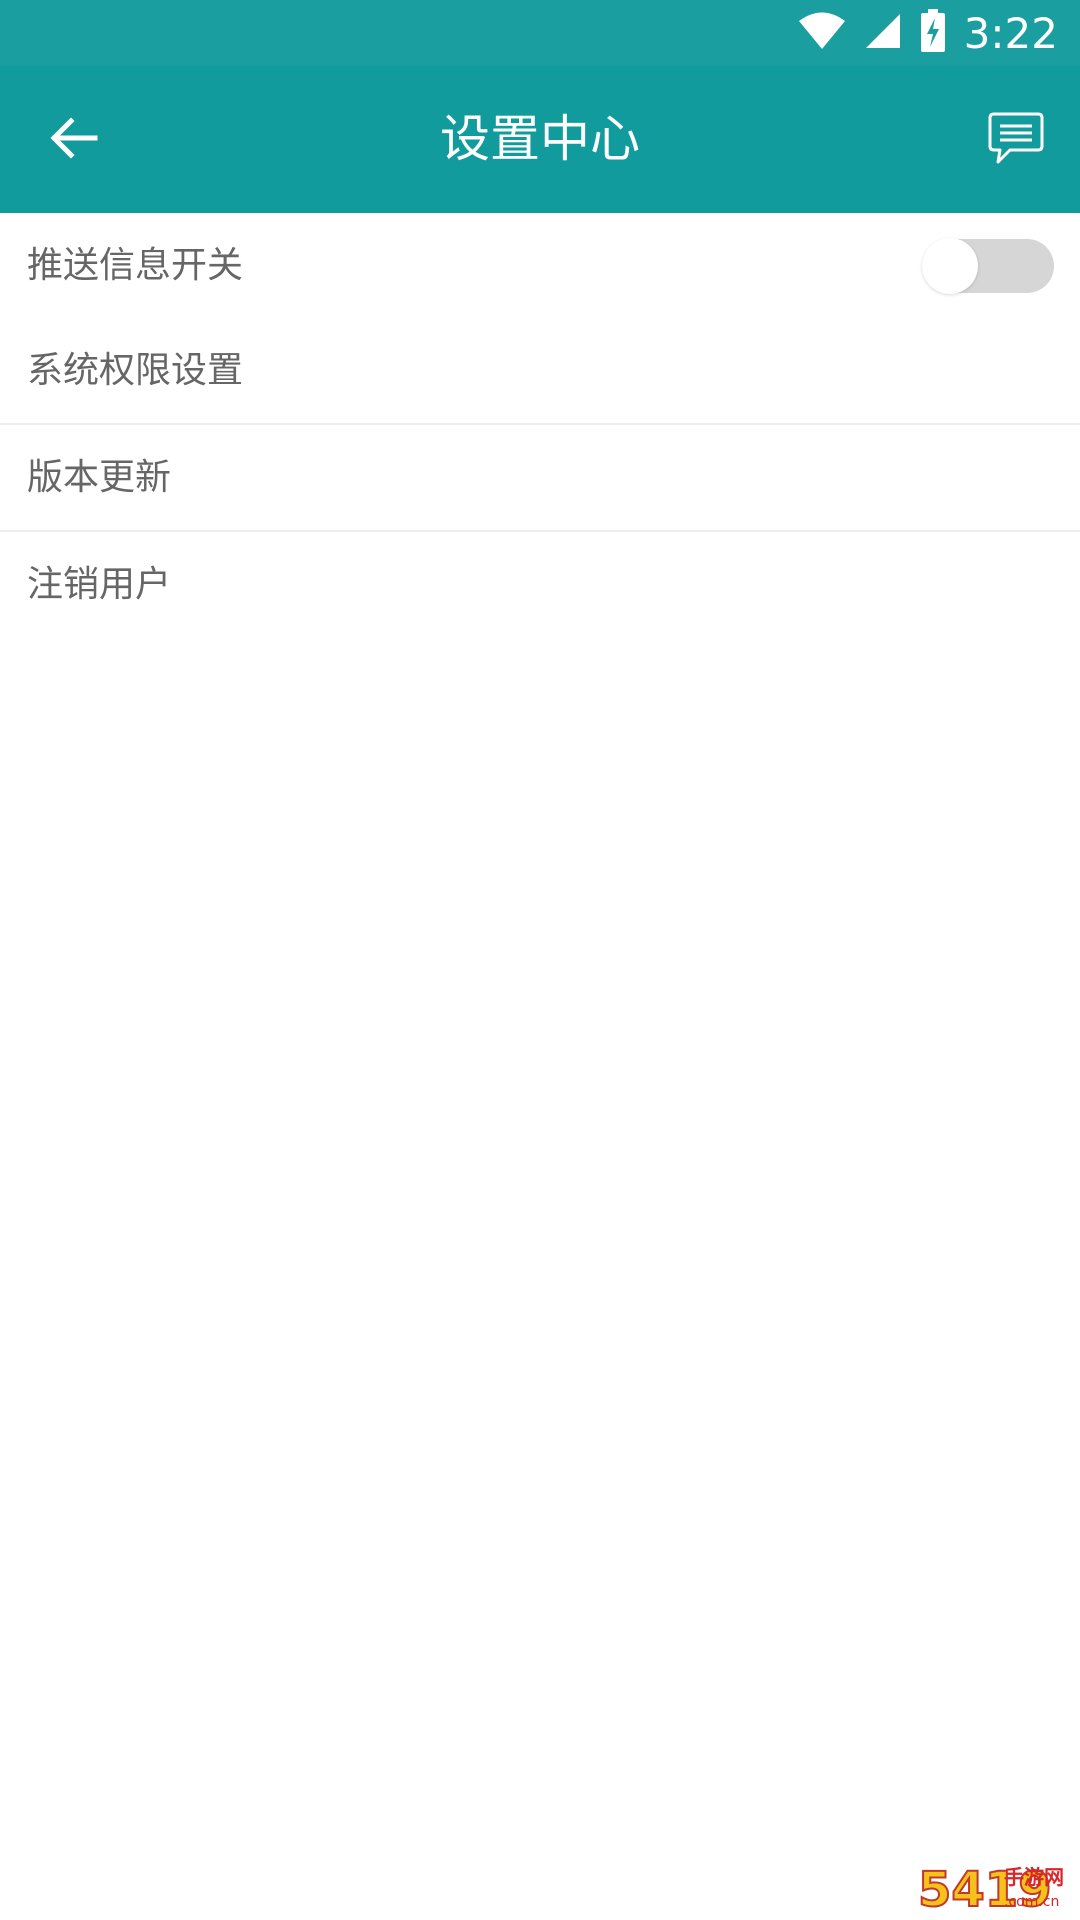  I want to click on settings-item-system-permissions: 系统权限设置, so click(540, 370).